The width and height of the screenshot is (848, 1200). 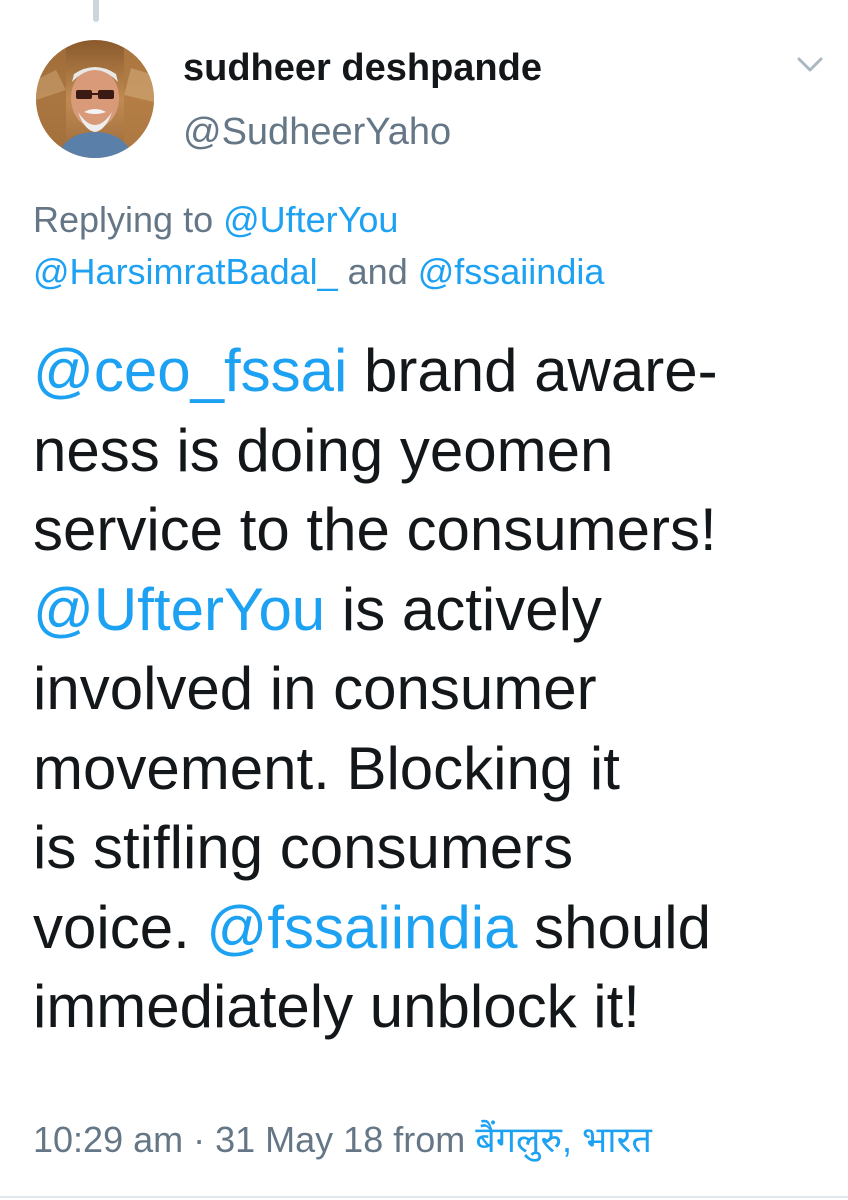 I want to click on tweet-date: 31 May 18, so click(x=299, y=1139).